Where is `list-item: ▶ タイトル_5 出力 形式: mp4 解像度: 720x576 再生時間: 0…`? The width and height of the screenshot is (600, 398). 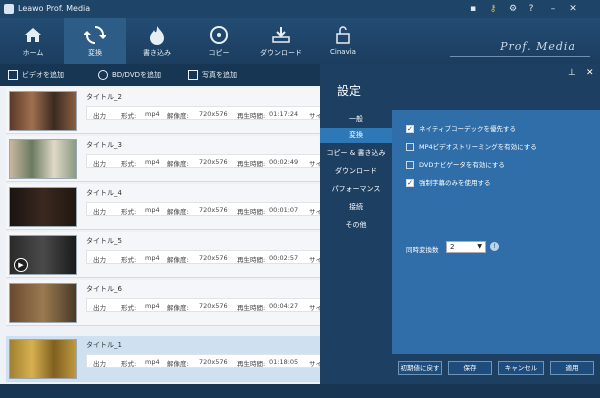 list-item: ▶ タイトル_5 出力 形式: mp4 解像度: 720x576 再生時間: 0… is located at coordinates (163, 255).